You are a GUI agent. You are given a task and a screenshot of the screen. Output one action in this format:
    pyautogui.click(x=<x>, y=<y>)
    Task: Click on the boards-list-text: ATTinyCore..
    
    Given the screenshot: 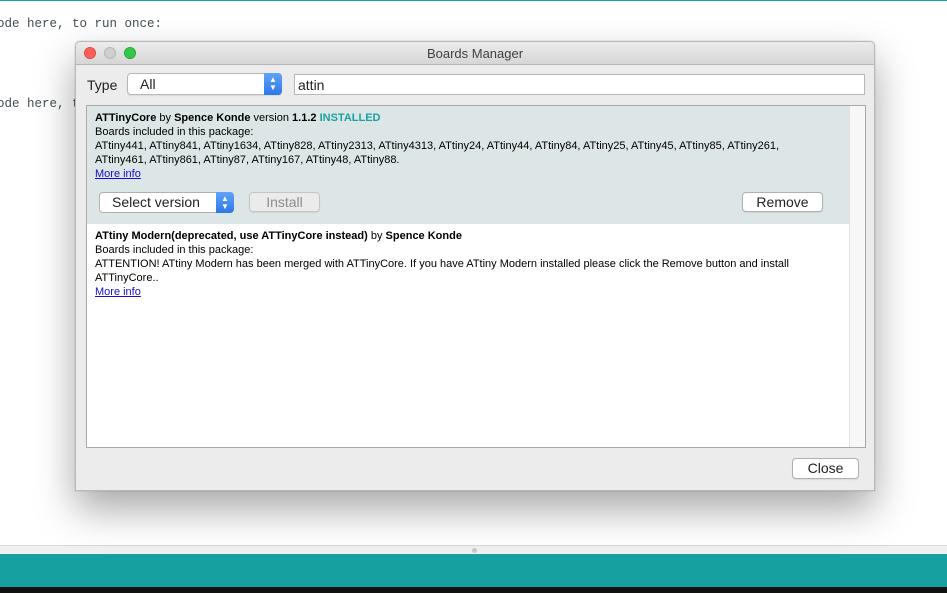 What is the action you would take?
    pyautogui.click(x=127, y=278)
    